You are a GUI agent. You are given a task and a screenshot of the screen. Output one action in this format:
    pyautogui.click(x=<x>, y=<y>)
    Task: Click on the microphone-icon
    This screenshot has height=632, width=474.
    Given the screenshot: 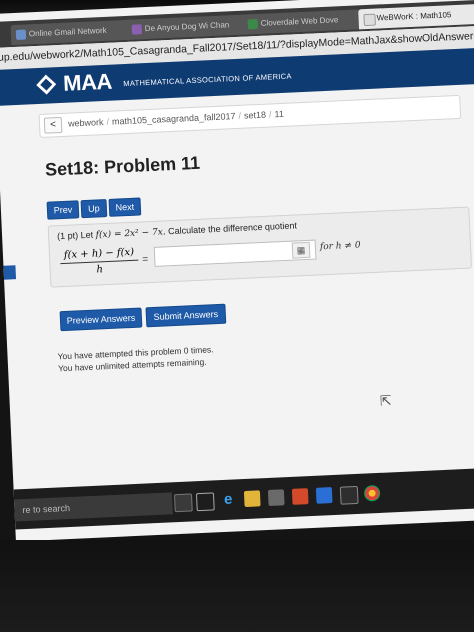 What is the action you would take?
    pyautogui.click(x=183, y=503)
    